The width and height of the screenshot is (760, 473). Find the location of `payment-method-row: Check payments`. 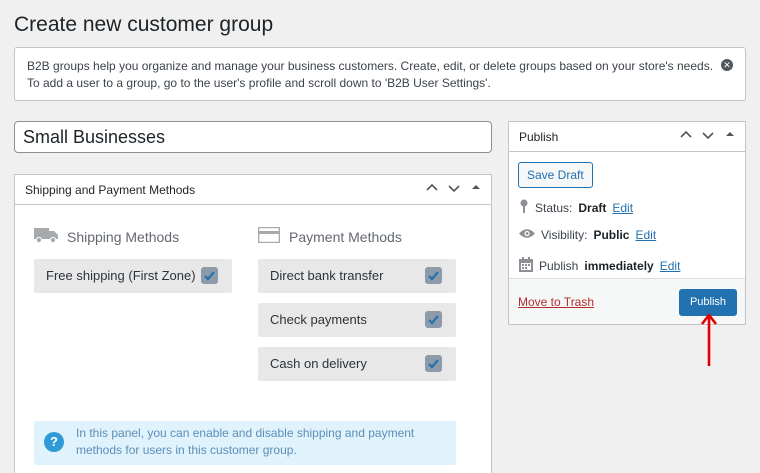

payment-method-row: Check payments is located at coordinates (357, 320).